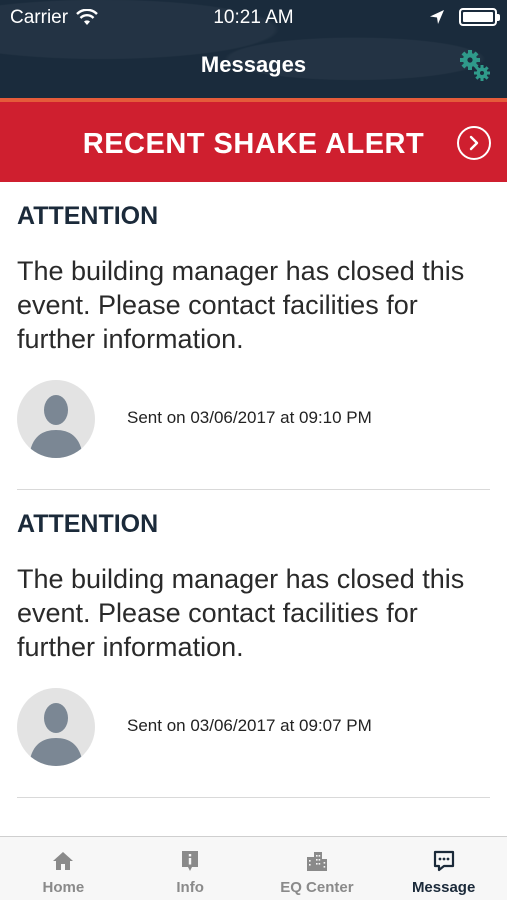 This screenshot has height=900, width=507. Describe the element at coordinates (479, 17) in the screenshot. I see `battery-icon` at that location.